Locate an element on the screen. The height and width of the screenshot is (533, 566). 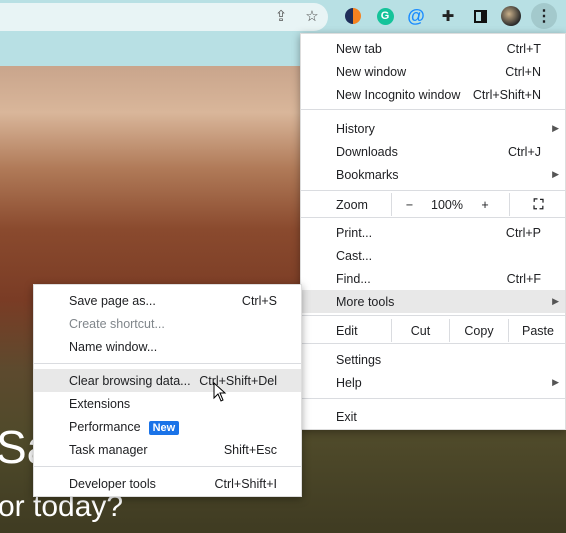
shortcut: Ctrl+Shift+N is located at coordinates (506, 94).